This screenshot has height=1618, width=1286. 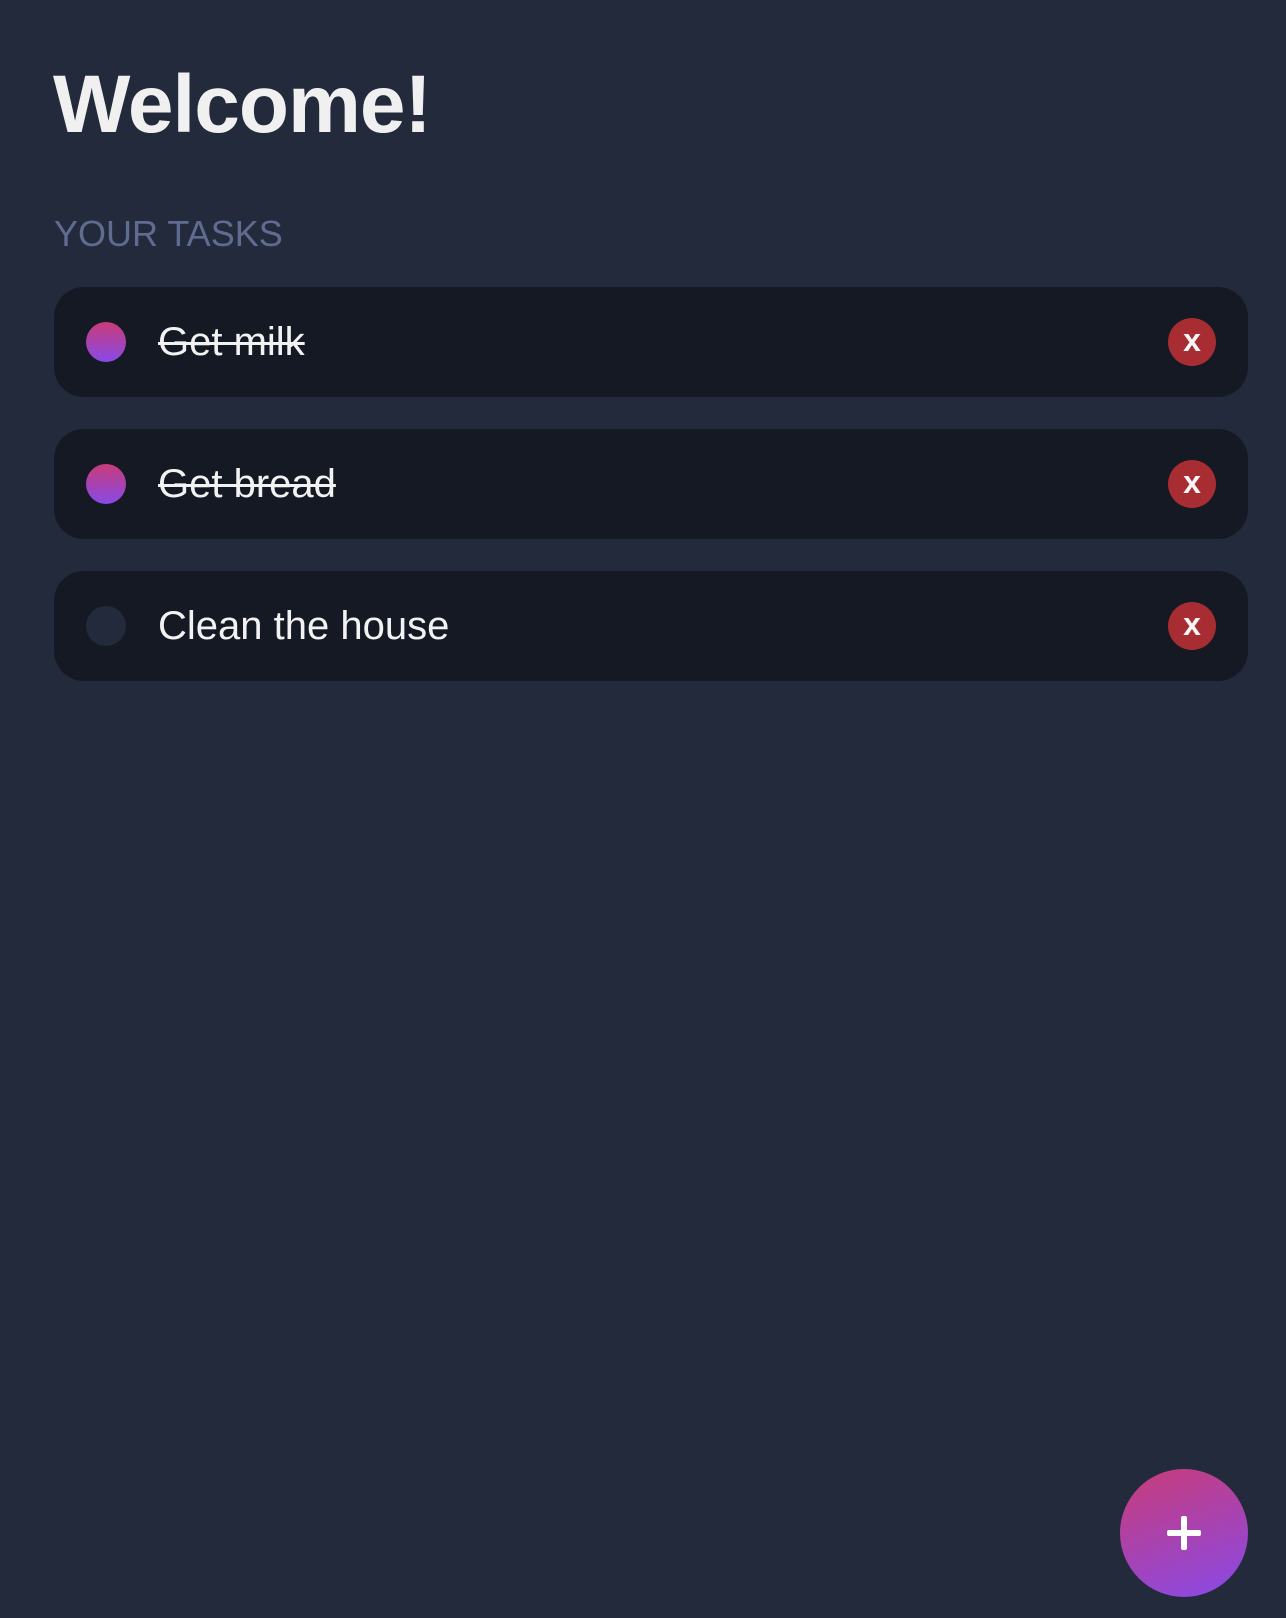 What do you see at coordinates (651, 342) in the screenshot?
I see `task-item: Get milk x` at bounding box center [651, 342].